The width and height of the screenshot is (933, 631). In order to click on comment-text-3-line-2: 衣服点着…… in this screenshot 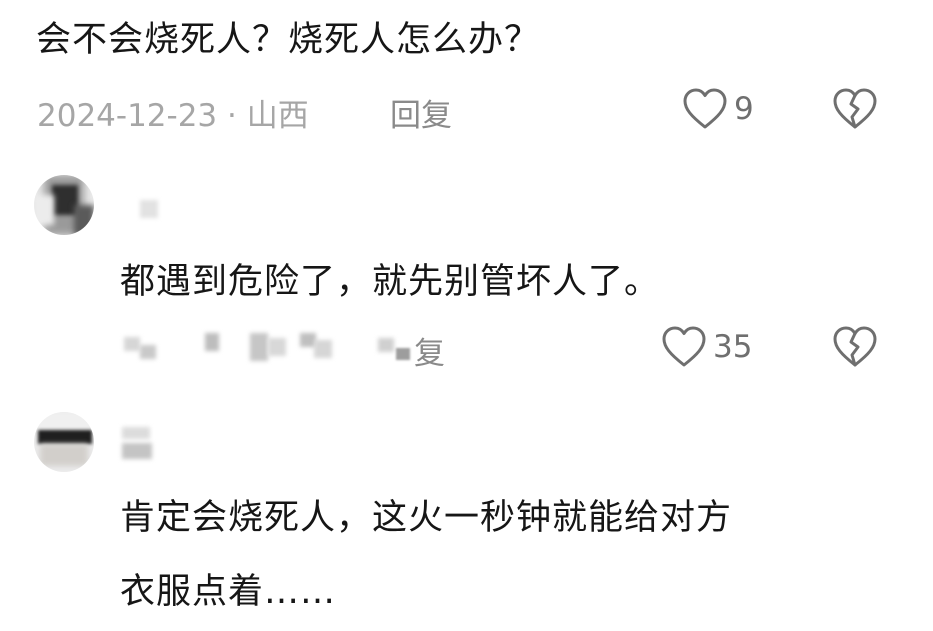, I will do `click(228, 592)`.